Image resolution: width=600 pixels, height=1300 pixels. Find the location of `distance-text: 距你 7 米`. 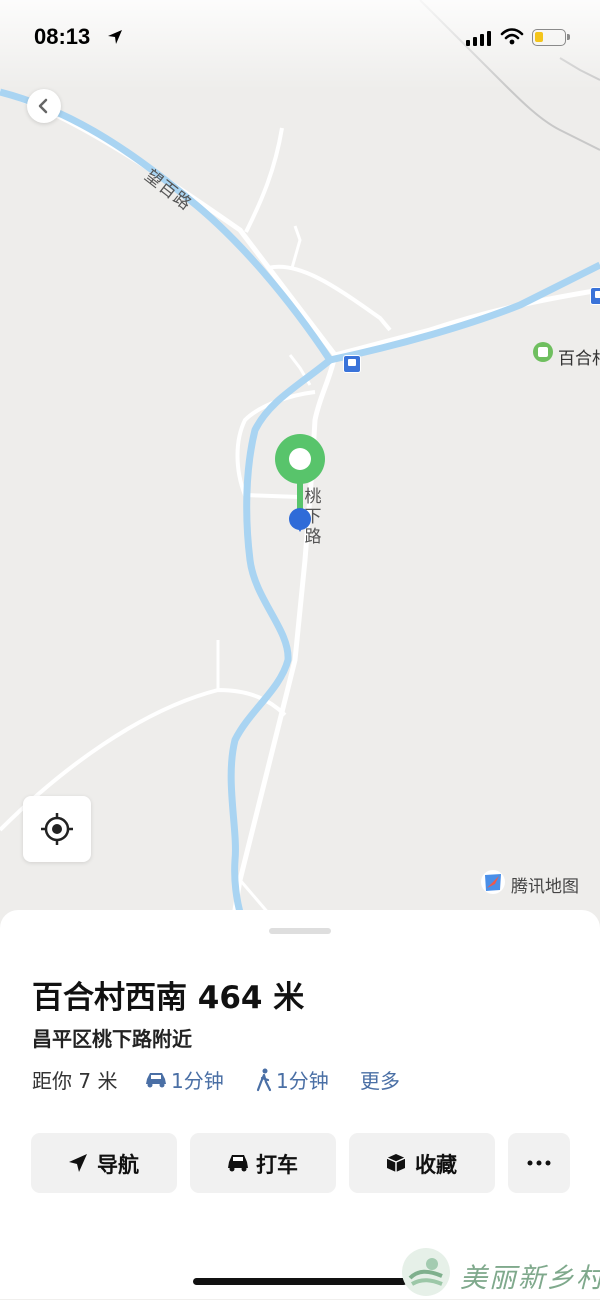

distance-text: 距你 7 米 is located at coordinates (75, 1081).